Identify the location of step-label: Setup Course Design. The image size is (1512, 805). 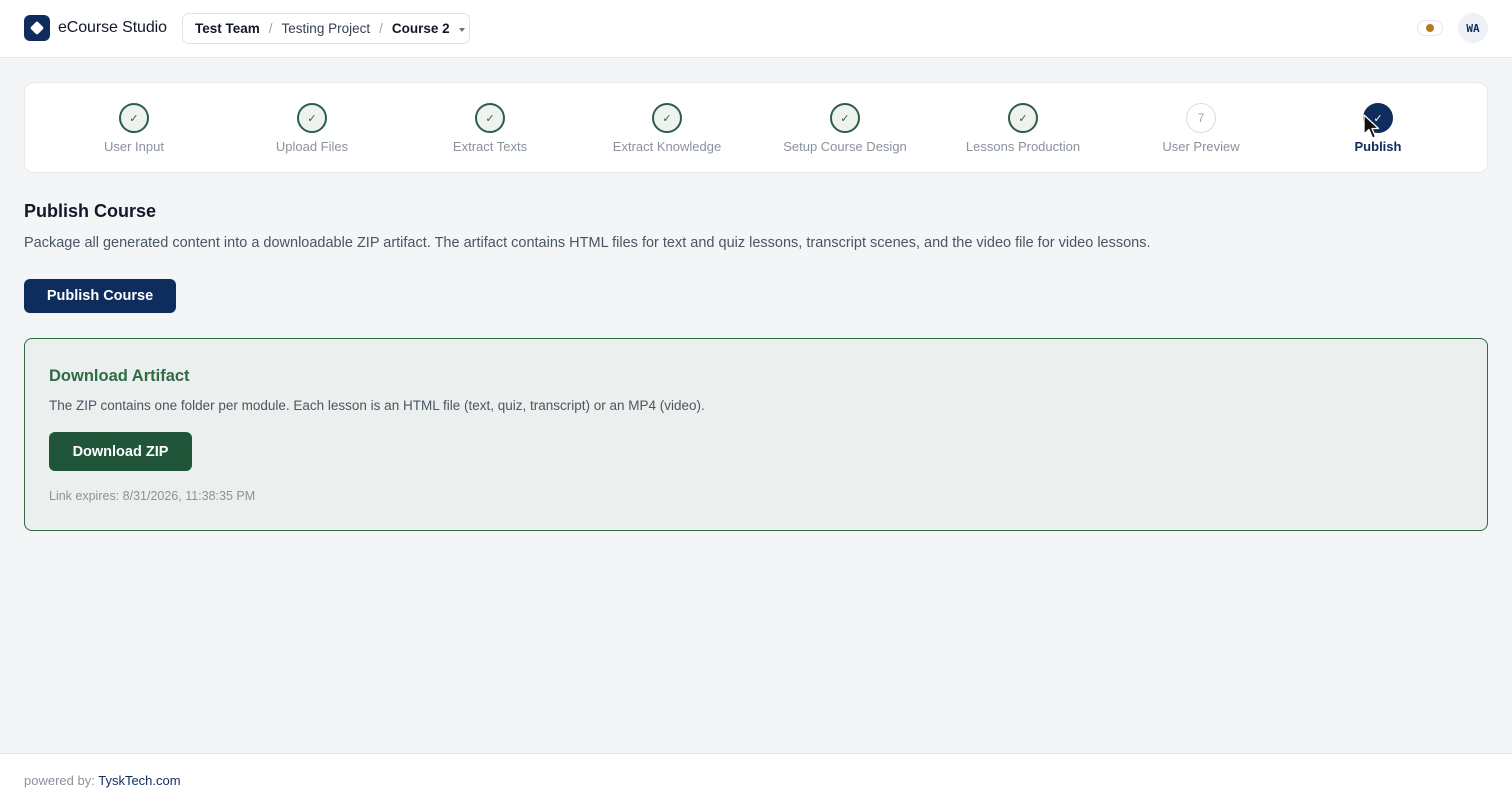
(845, 146).